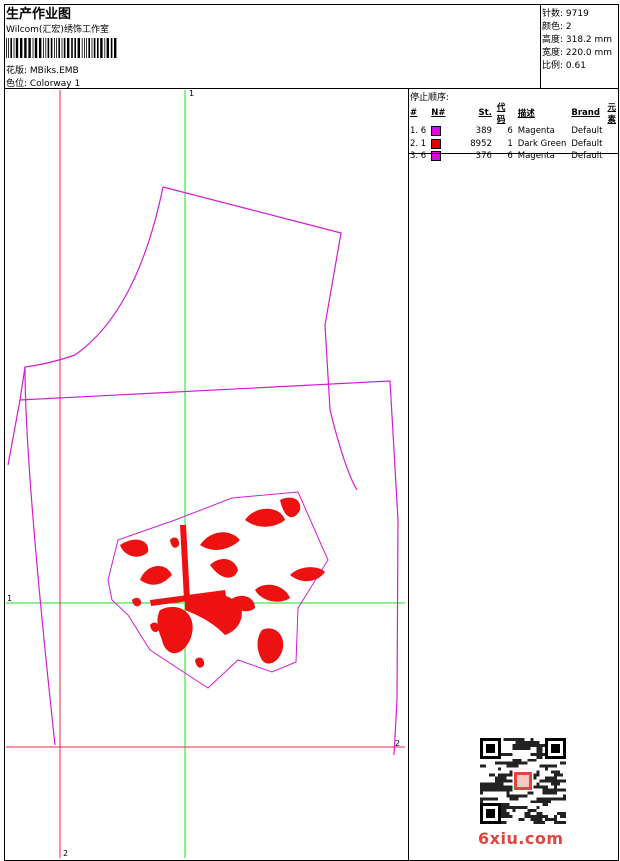 The height and width of the screenshot is (861, 620). What do you see at coordinates (175, 630) in the screenshot?
I see `stitch-petal` at bounding box center [175, 630].